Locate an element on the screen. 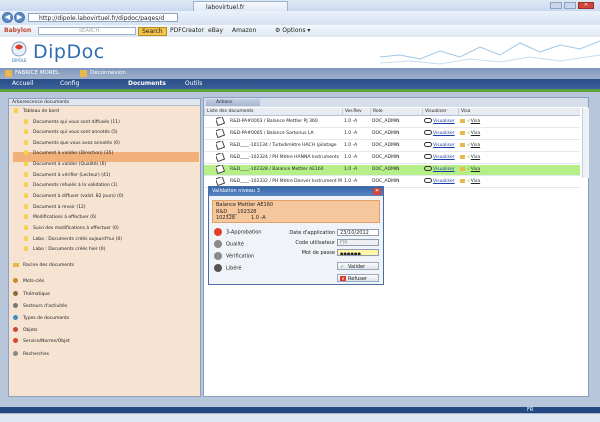  tree-item-label: Recherches is located at coordinates (36, 354).